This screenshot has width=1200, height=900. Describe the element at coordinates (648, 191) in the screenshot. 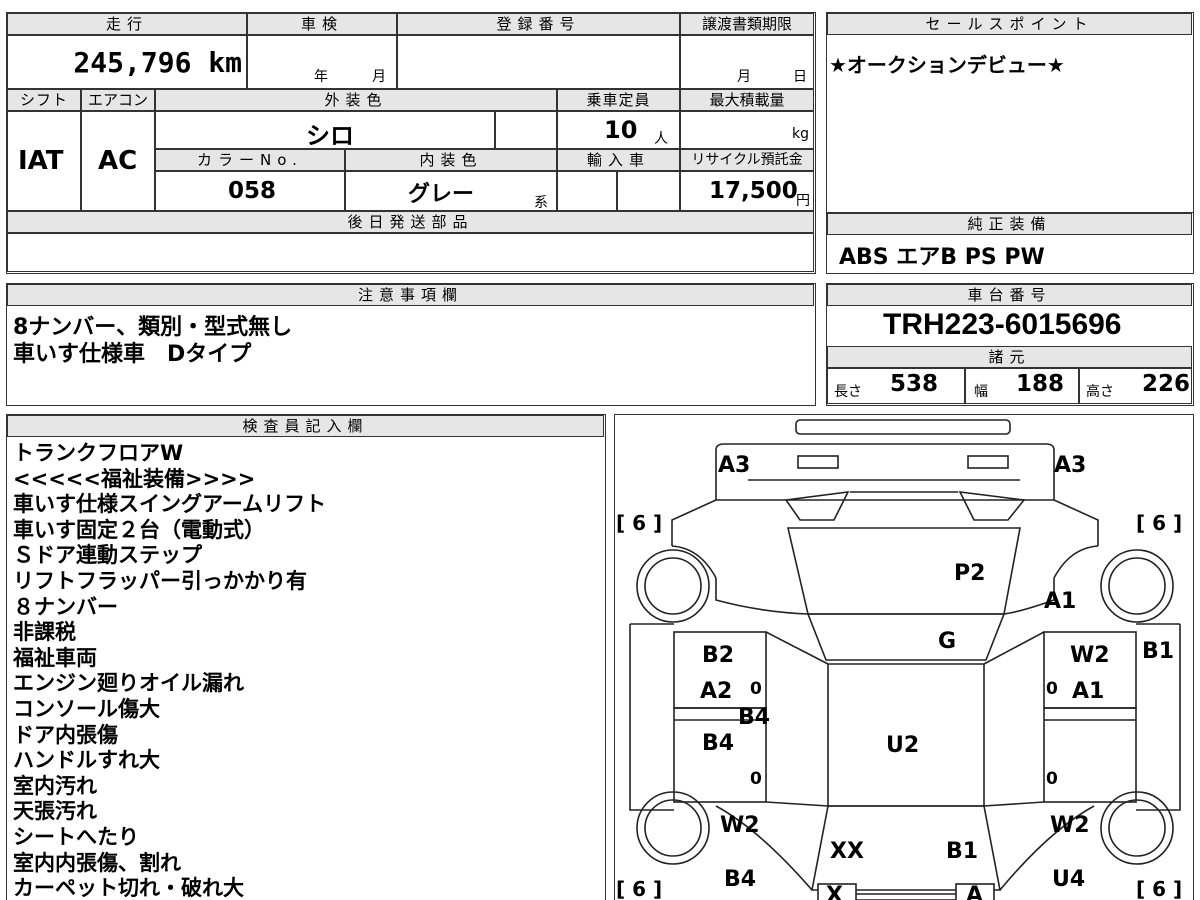

I see `import-cell-b` at that location.